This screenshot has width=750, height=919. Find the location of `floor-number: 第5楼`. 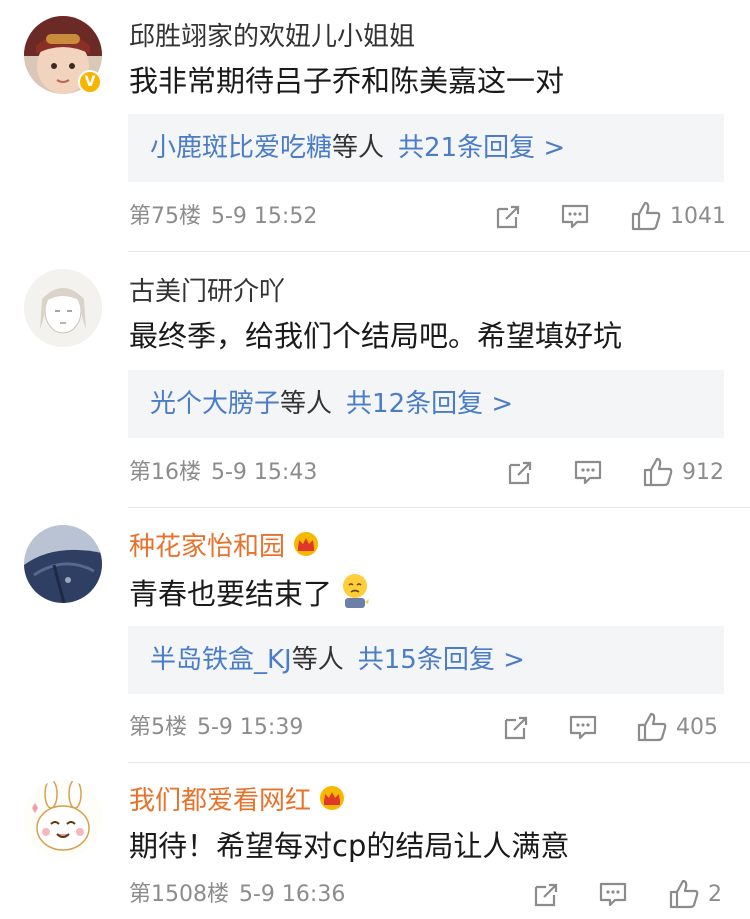

floor-number: 第5楼 is located at coordinates (158, 727).